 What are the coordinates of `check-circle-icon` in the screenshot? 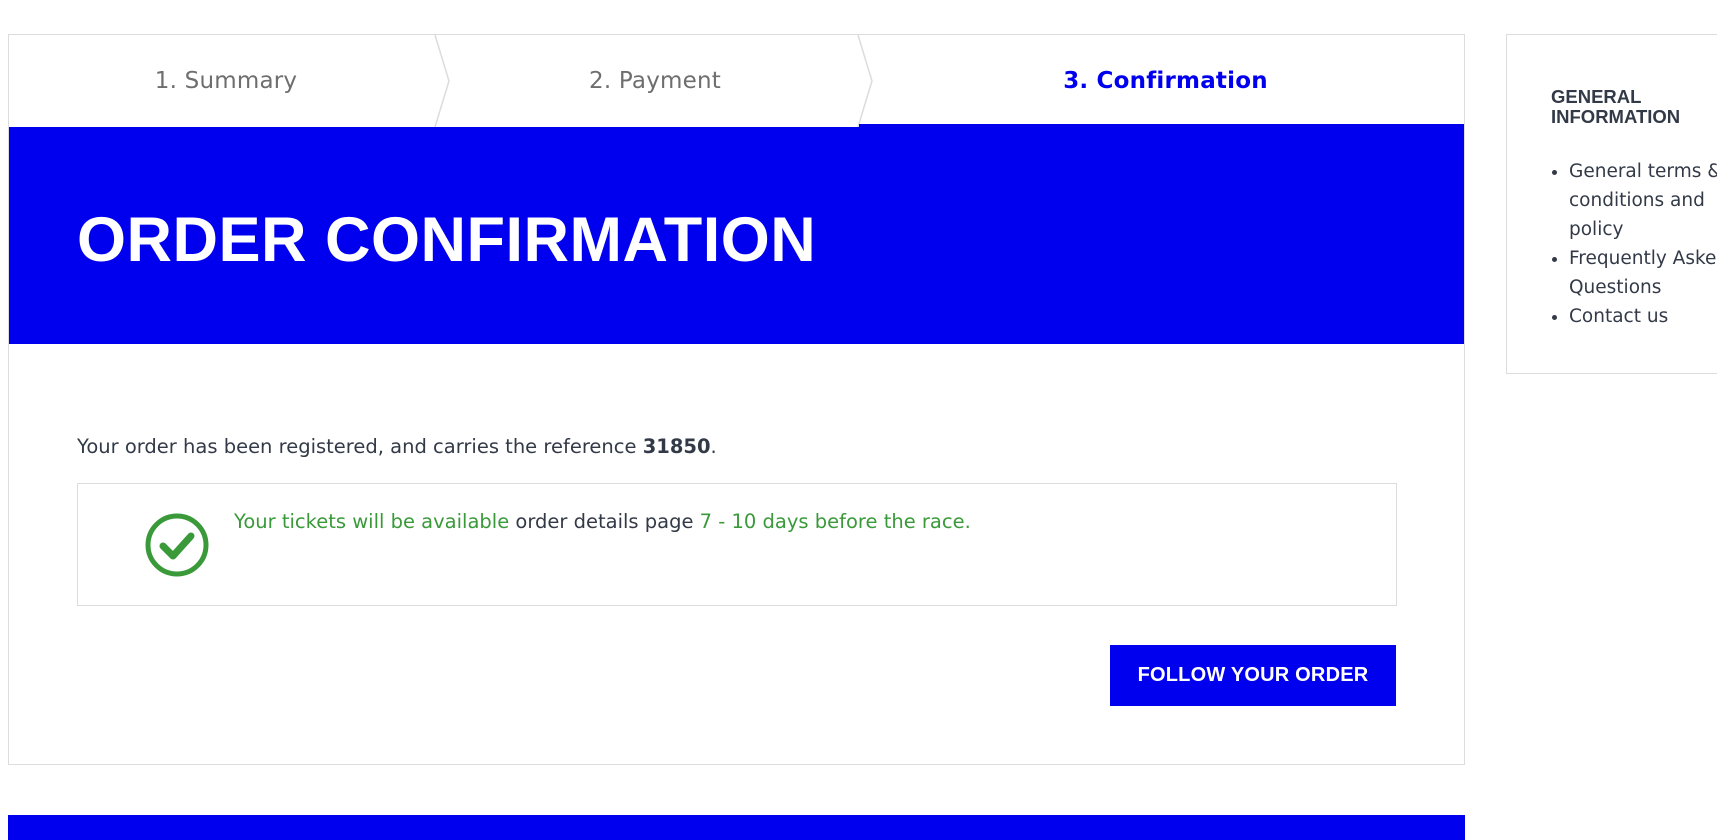 It's located at (177, 545).